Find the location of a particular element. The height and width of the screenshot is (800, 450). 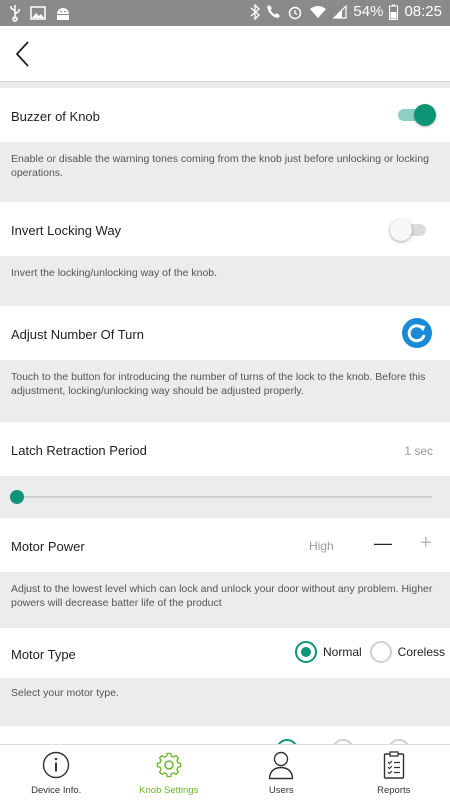

call-icon is located at coordinates (274, 11).